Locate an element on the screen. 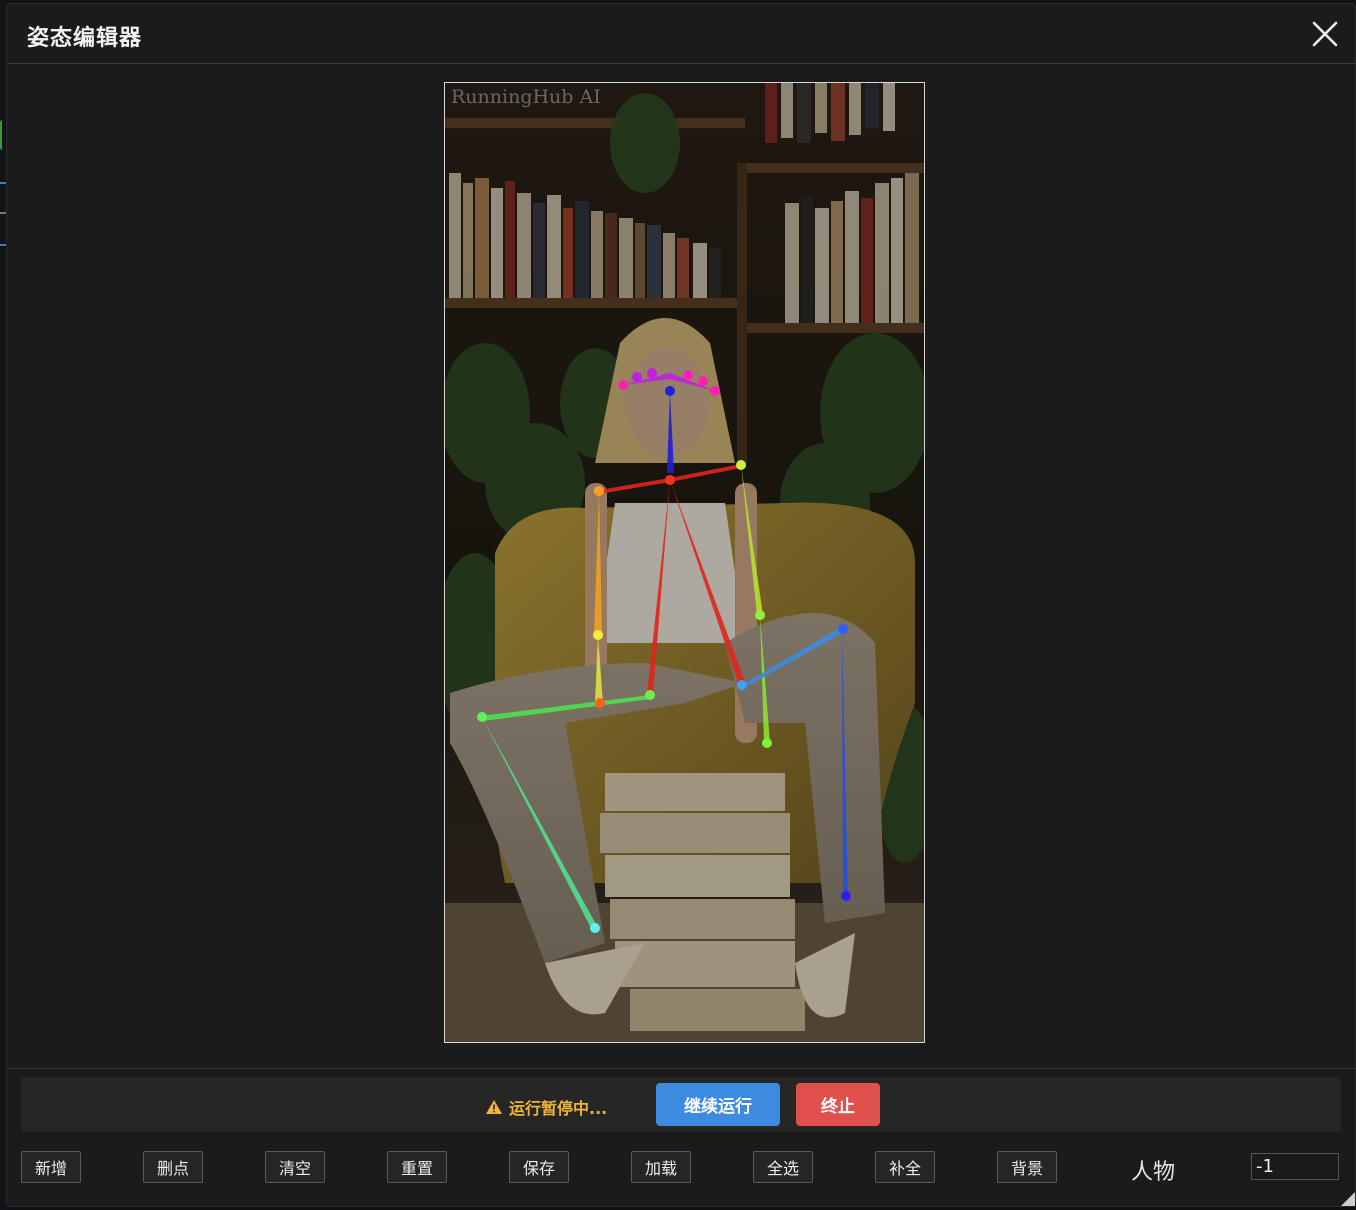 Image resolution: width=1356 pixels, height=1210 pixels. run-status-bar: 运行暂停中... 继续运行 终止 is located at coordinates (681, 1104).